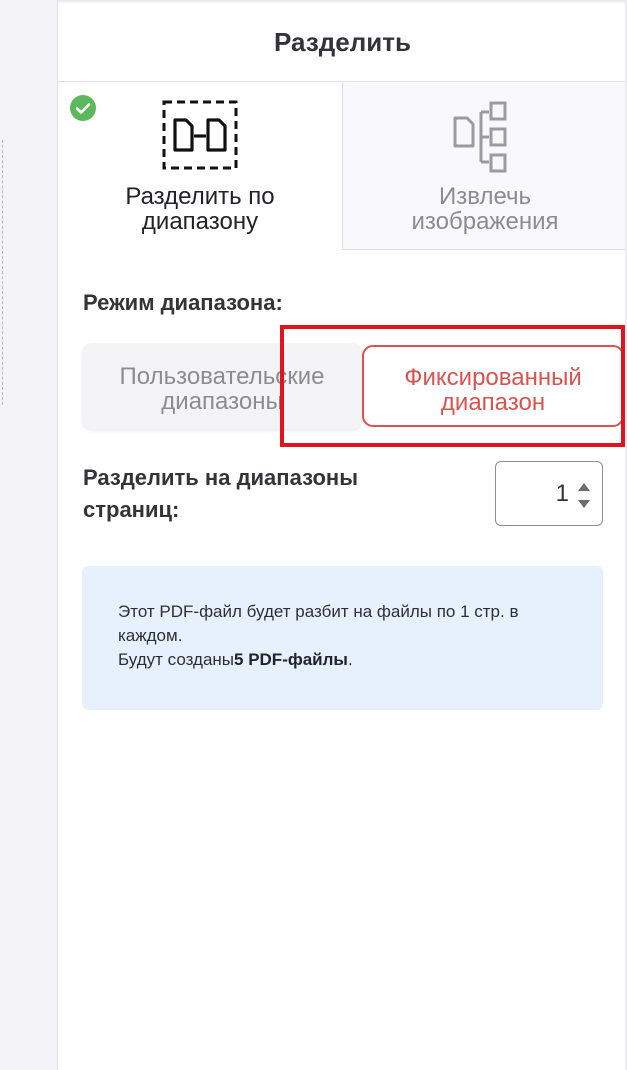 This screenshot has width=627, height=1070. I want to click on tab-extract-label: Извлечь изображения, so click(485, 209).